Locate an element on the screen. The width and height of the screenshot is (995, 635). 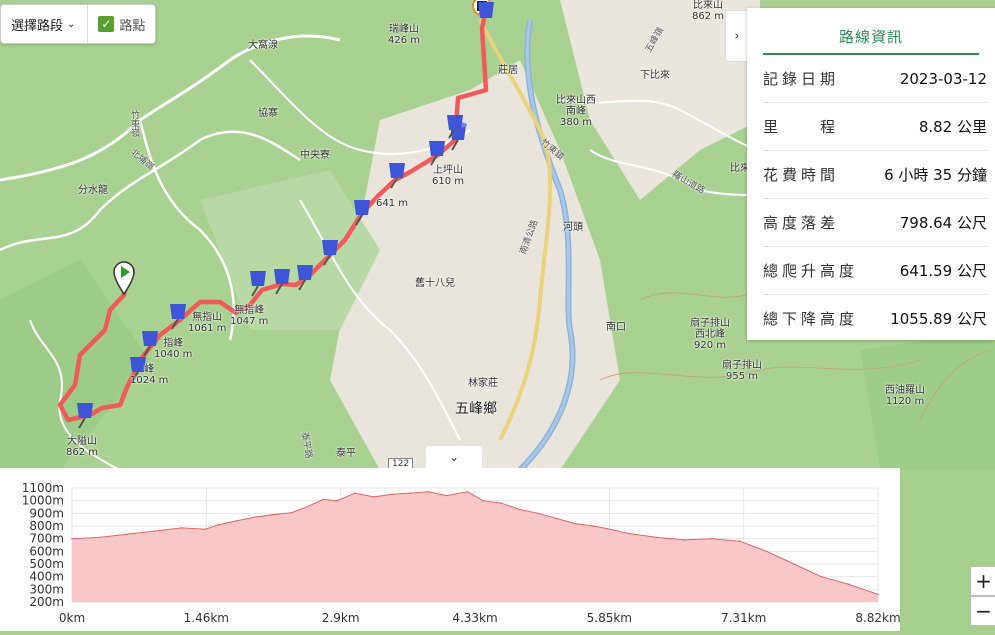
place-label: 分水龍 is located at coordinates (93, 190).